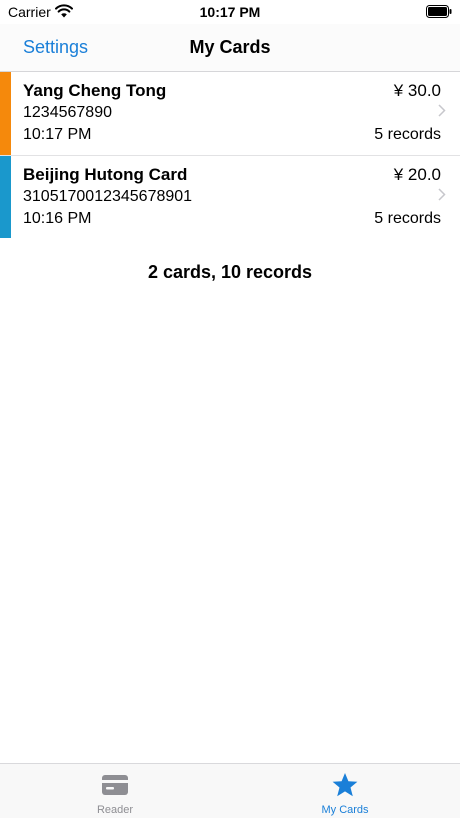  I want to click on card-time: 10:16 PM, so click(57, 218).